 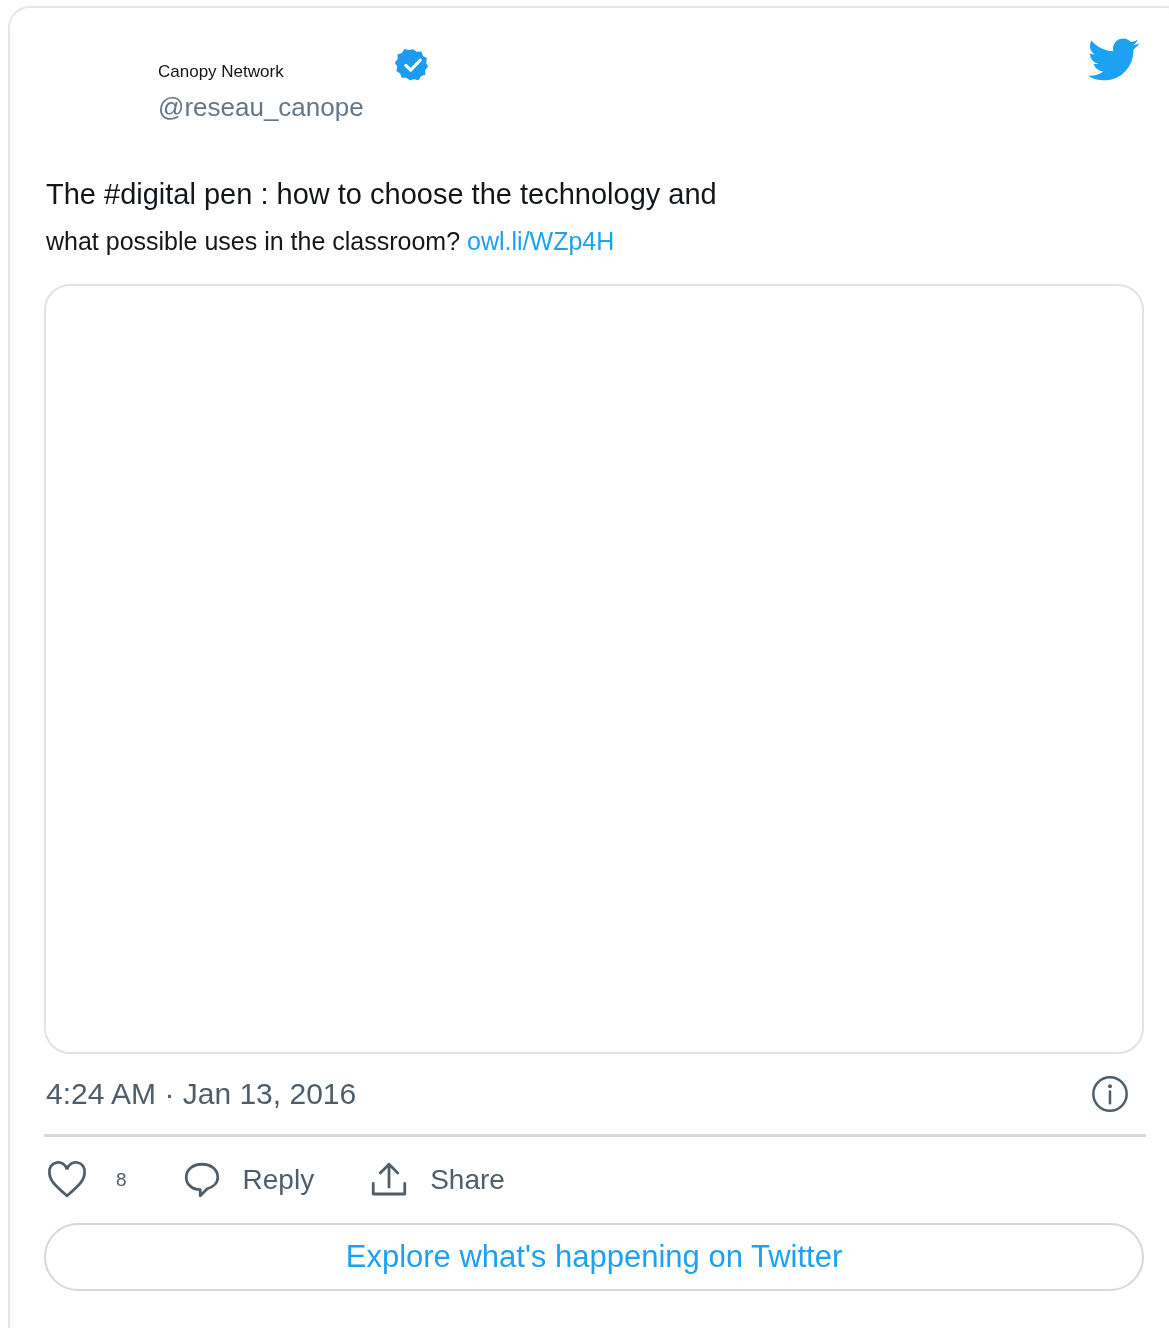 What do you see at coordinates (331, 241) in the screenshot?
I see `tweet-text: what possible uses in the classroom? owl.li/WZp4H` at bounding box center [331, 241].